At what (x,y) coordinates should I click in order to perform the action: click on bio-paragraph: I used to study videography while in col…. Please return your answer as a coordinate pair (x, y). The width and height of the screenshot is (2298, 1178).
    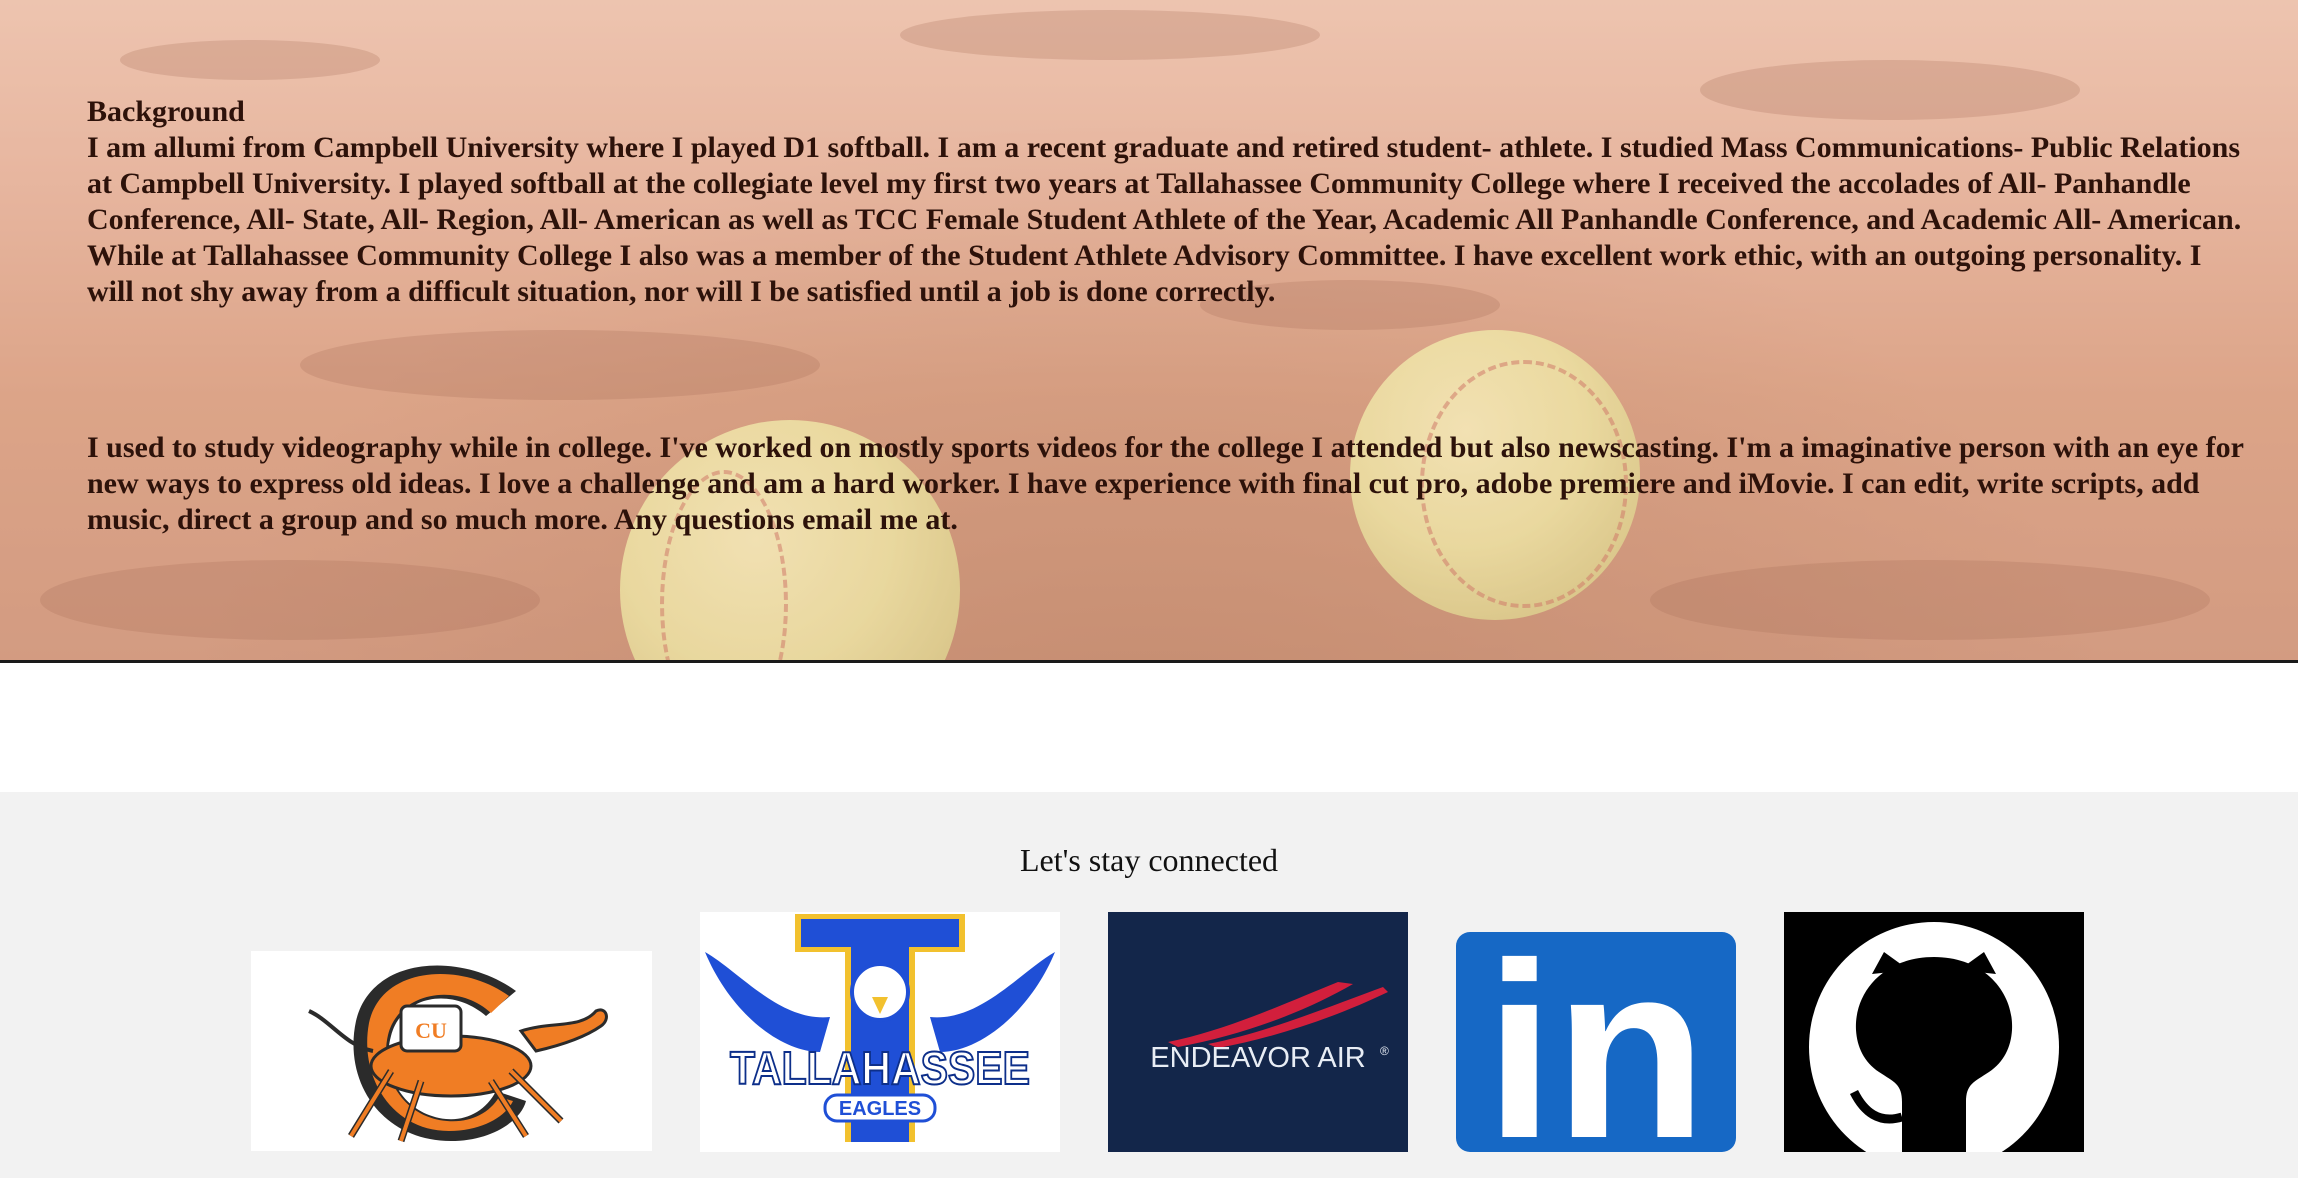
    Looking at the image, I should click on (1165, 483).